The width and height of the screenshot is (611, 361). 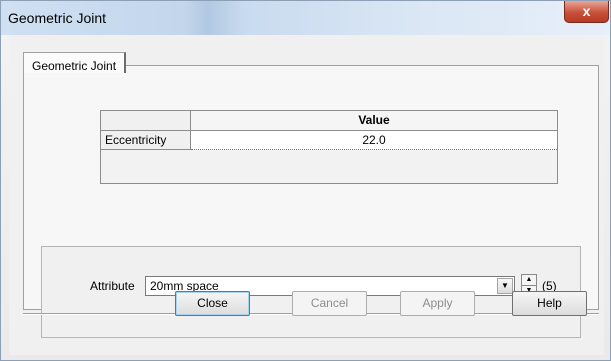 I want to click on chevron-down-icon: ▼, so click(x=505, y=286).